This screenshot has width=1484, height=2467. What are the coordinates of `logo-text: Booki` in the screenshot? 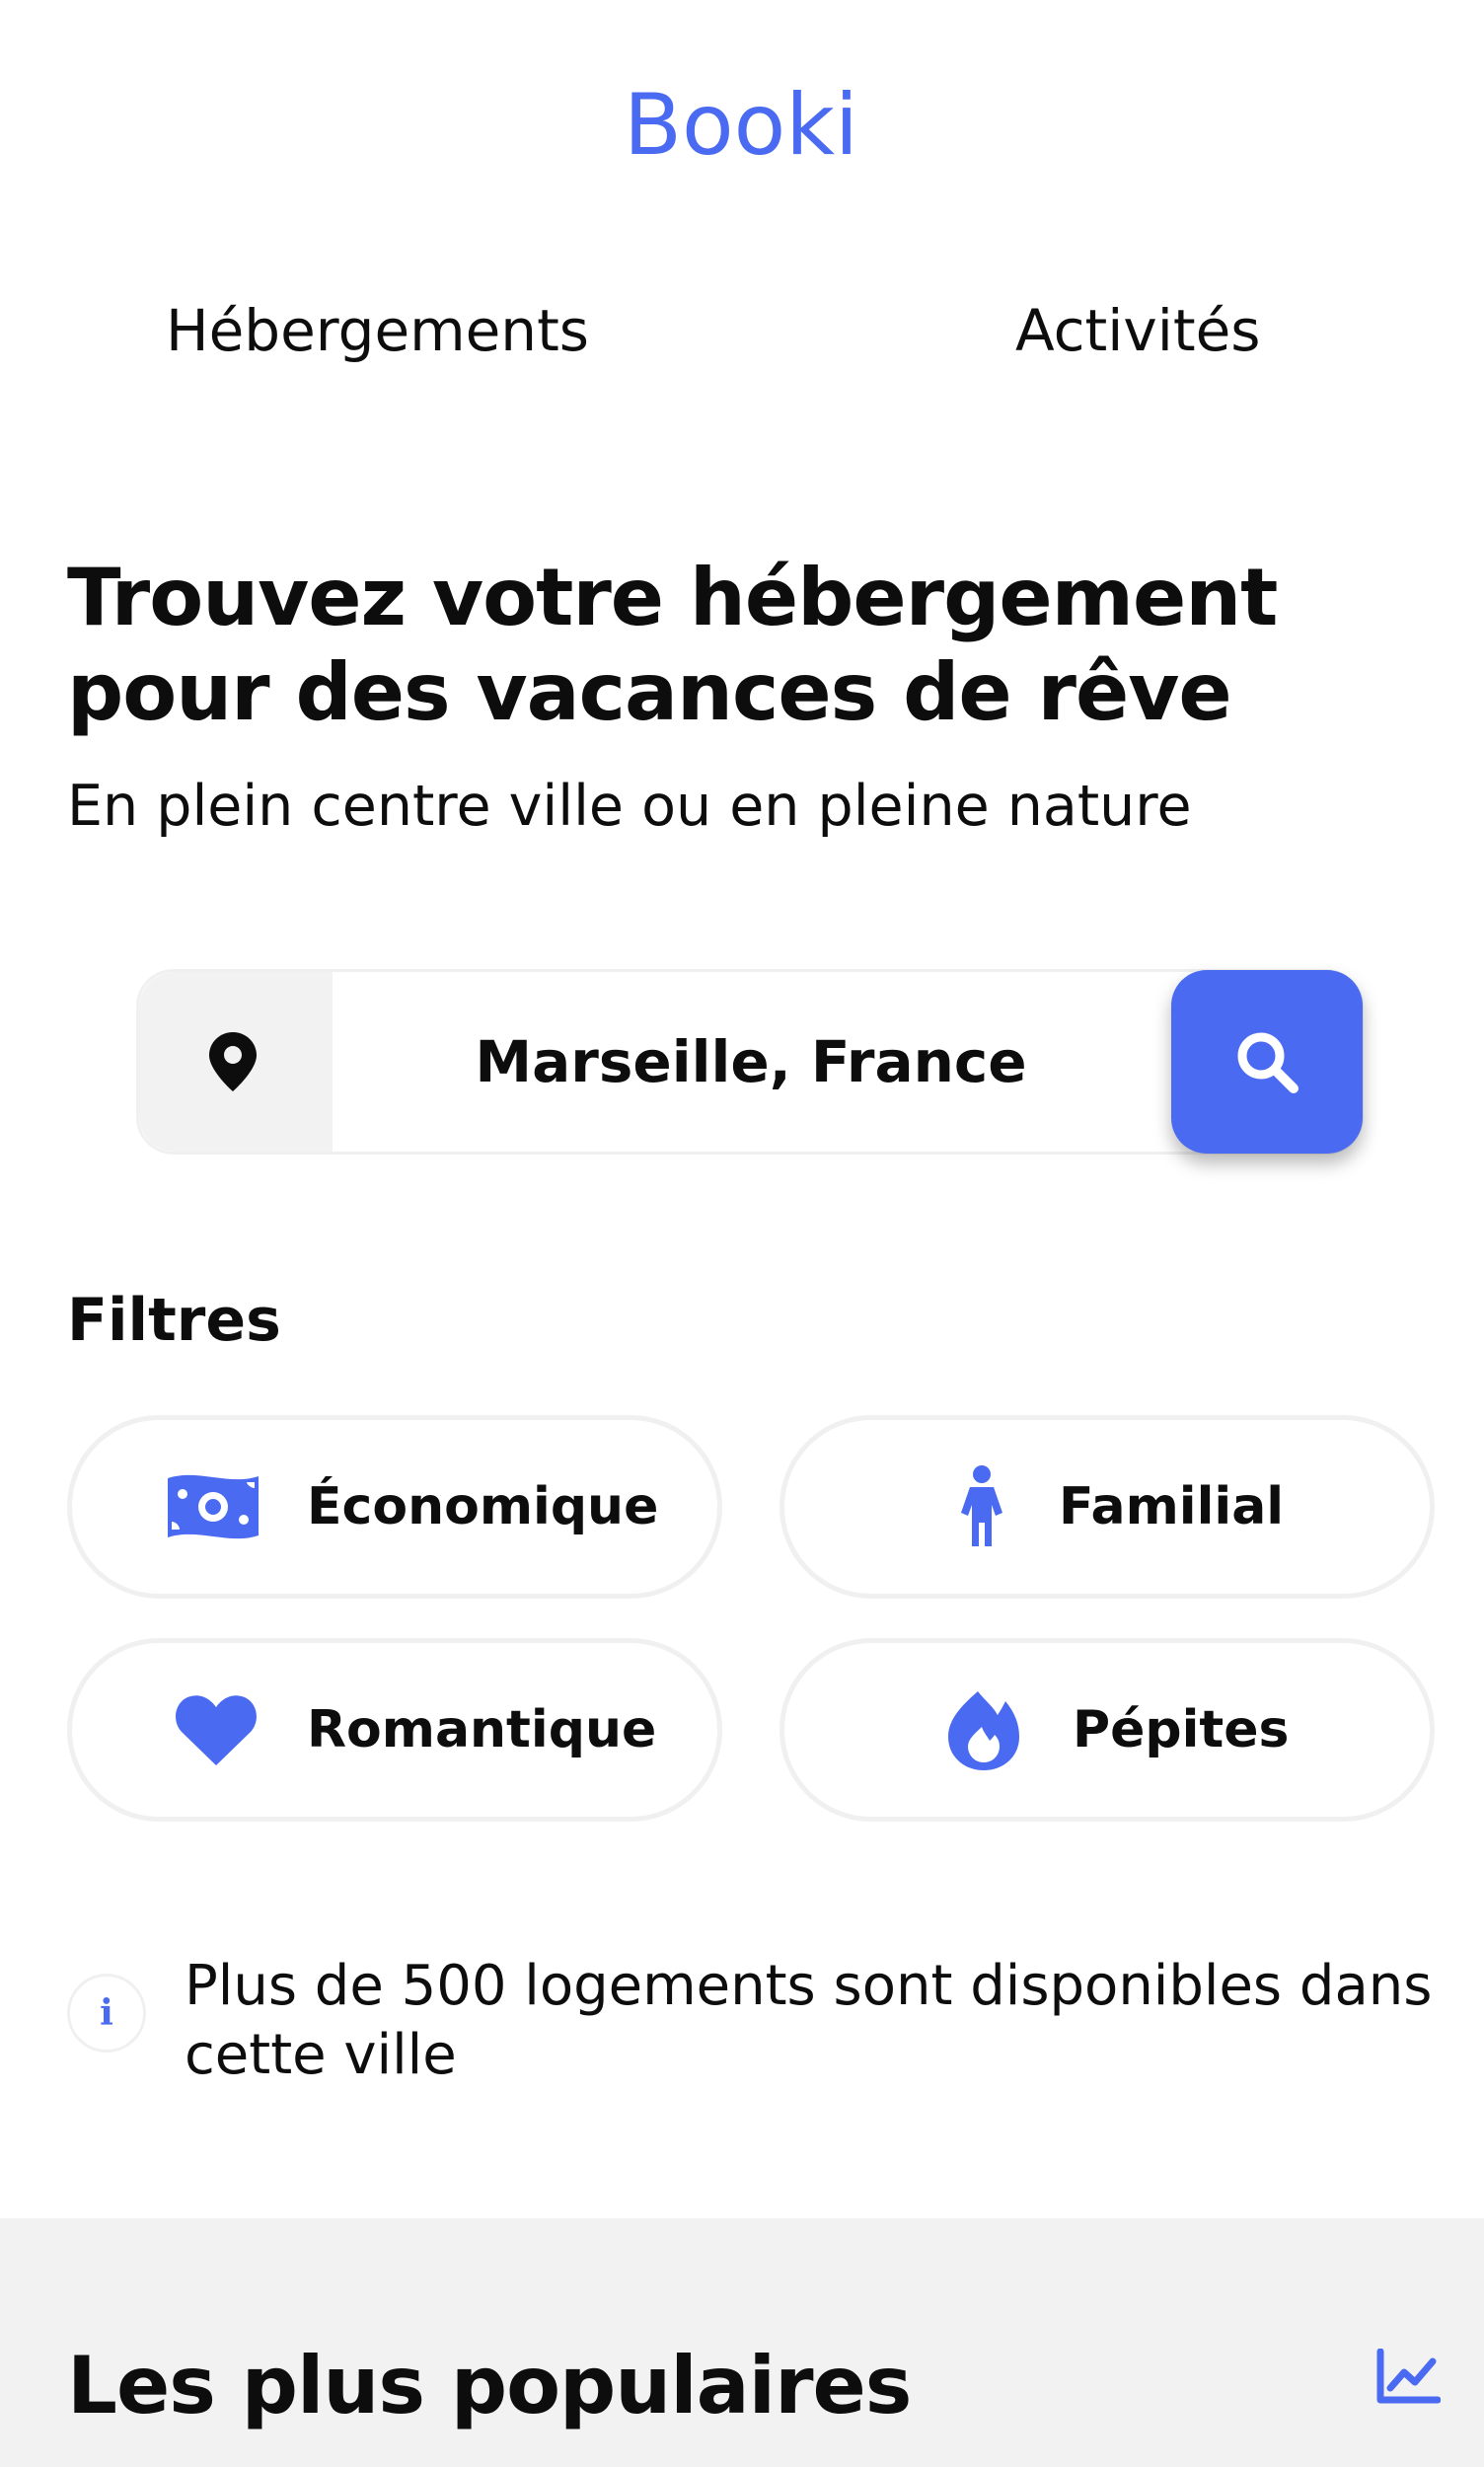 It's located at (741, 123).